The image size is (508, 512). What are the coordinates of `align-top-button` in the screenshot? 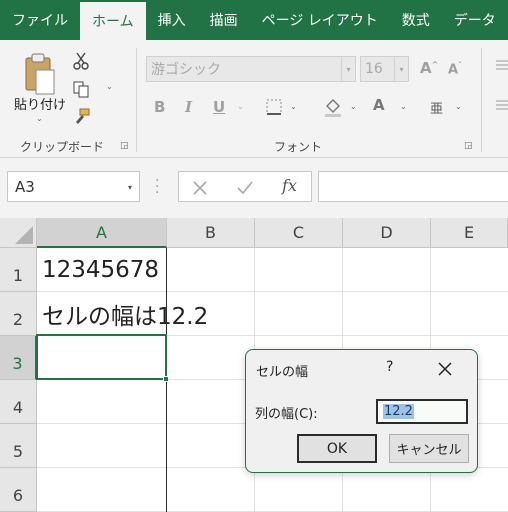 It's located at (501, 65).